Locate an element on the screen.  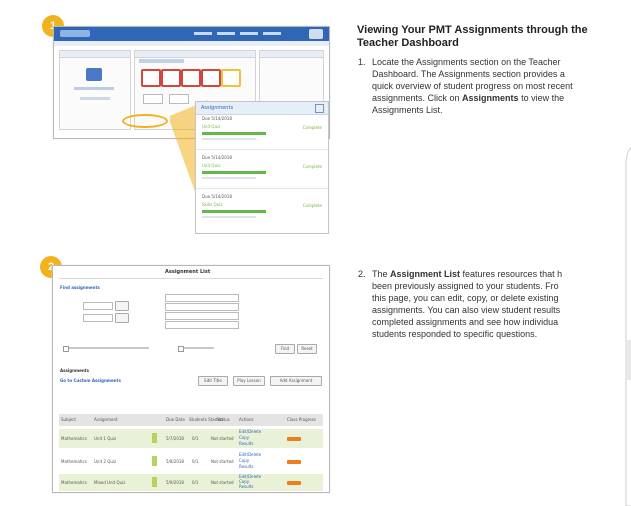
due-date-cell: 5/7/2018 is located at coordinates (175, 438).